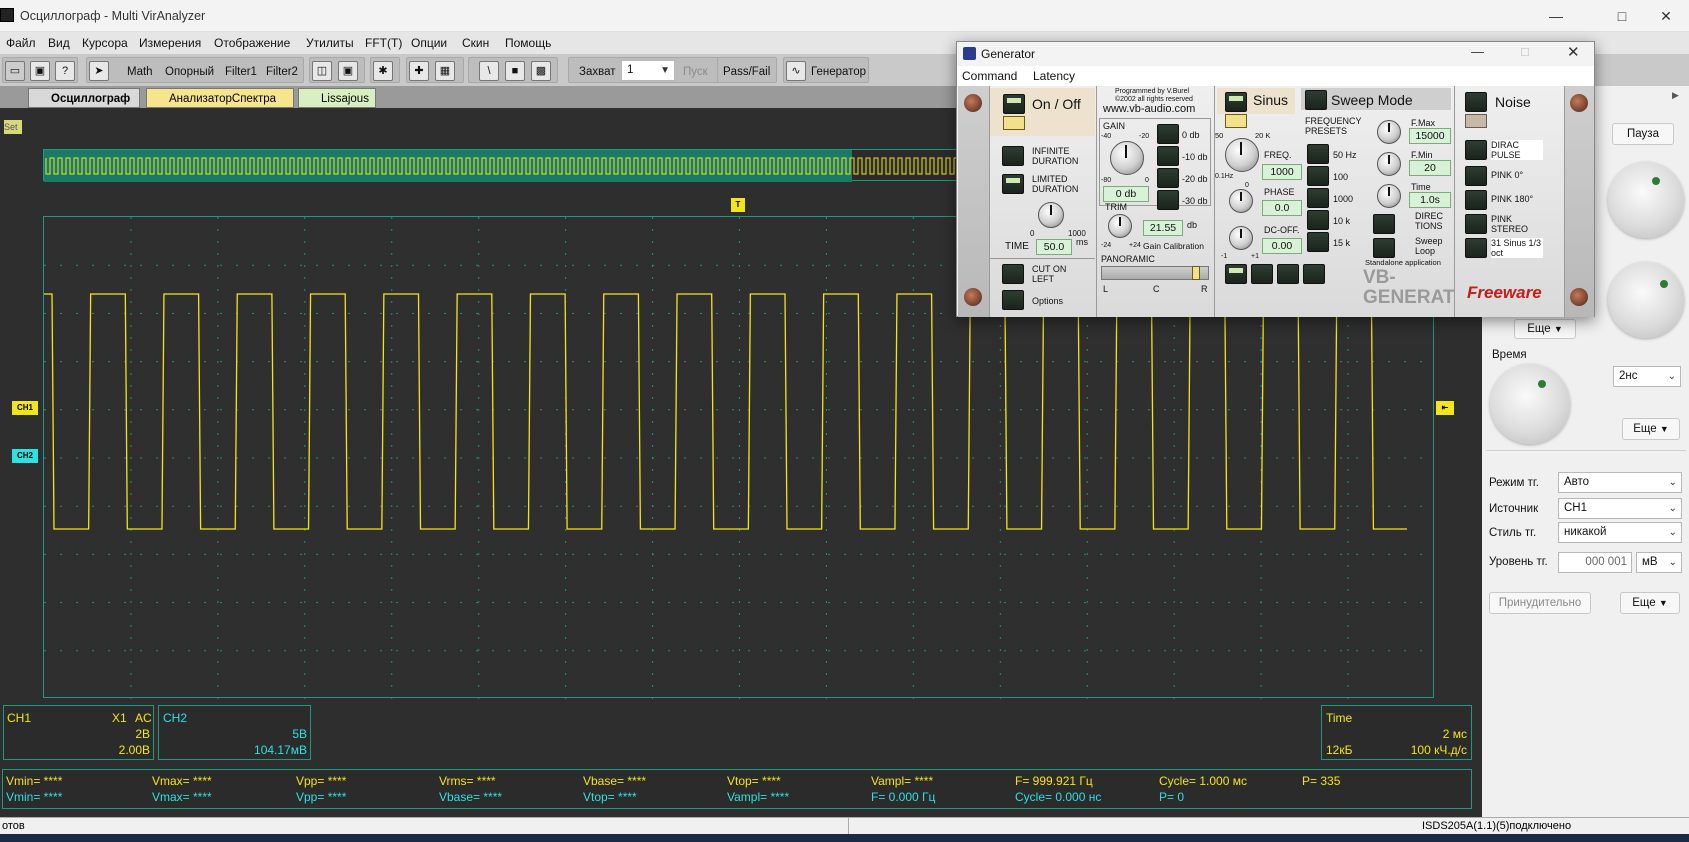 This screenshot has width=1689, height=842. I want to click on generator-button: Генератор, so click(838, 72).